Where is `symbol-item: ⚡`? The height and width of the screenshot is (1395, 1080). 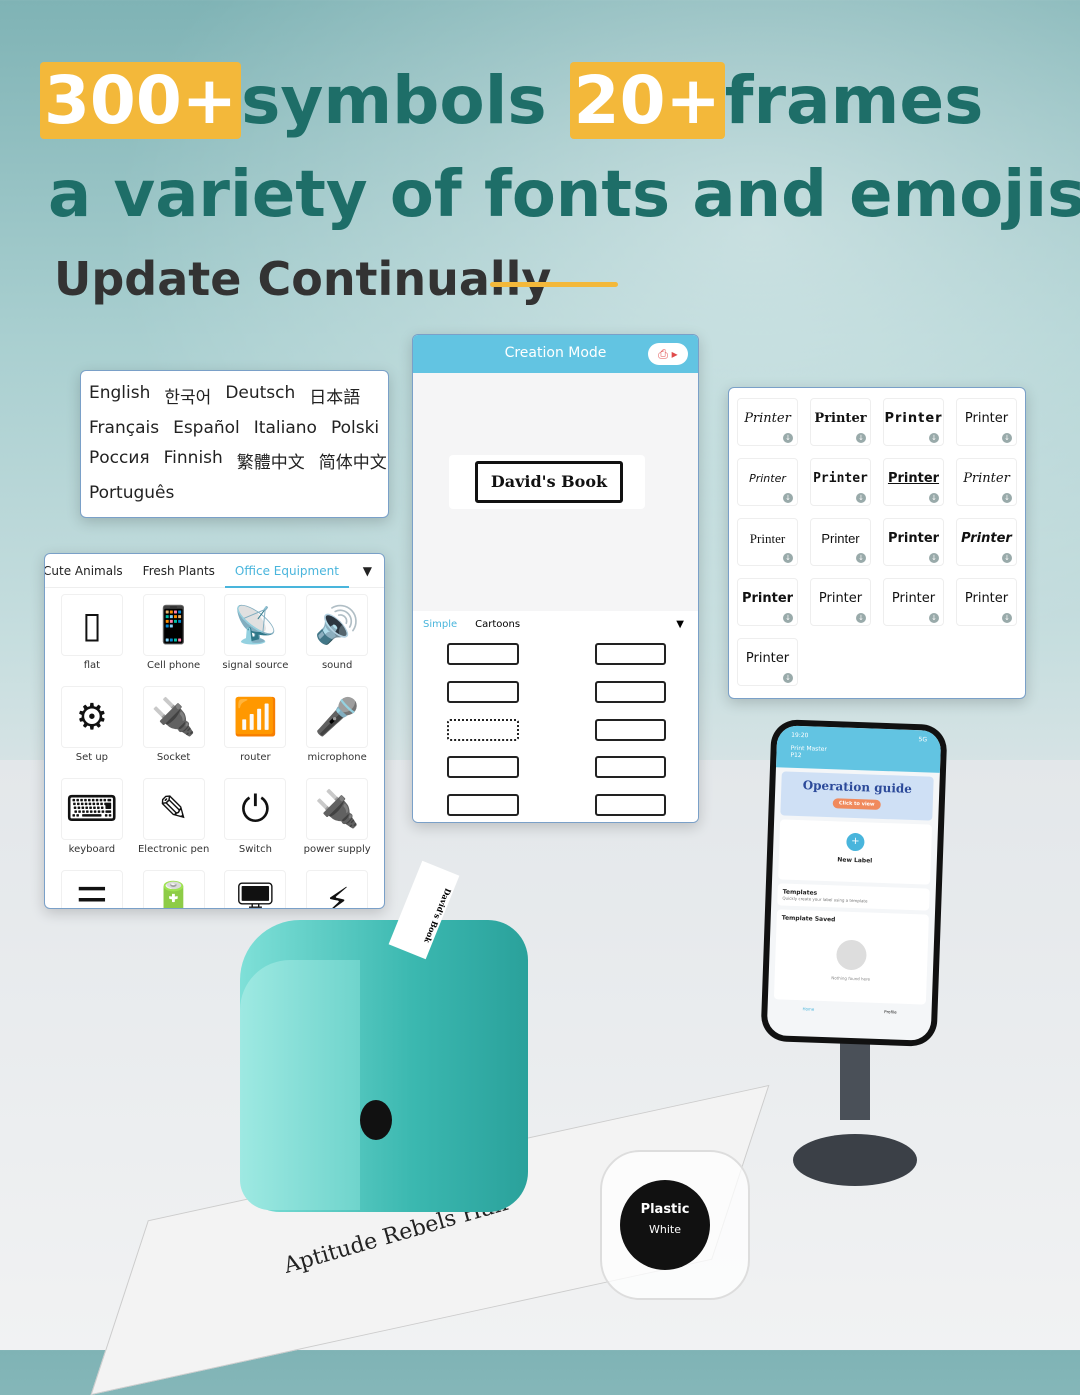 symbol-item: ⚡ is located at coordinates (337, 888).